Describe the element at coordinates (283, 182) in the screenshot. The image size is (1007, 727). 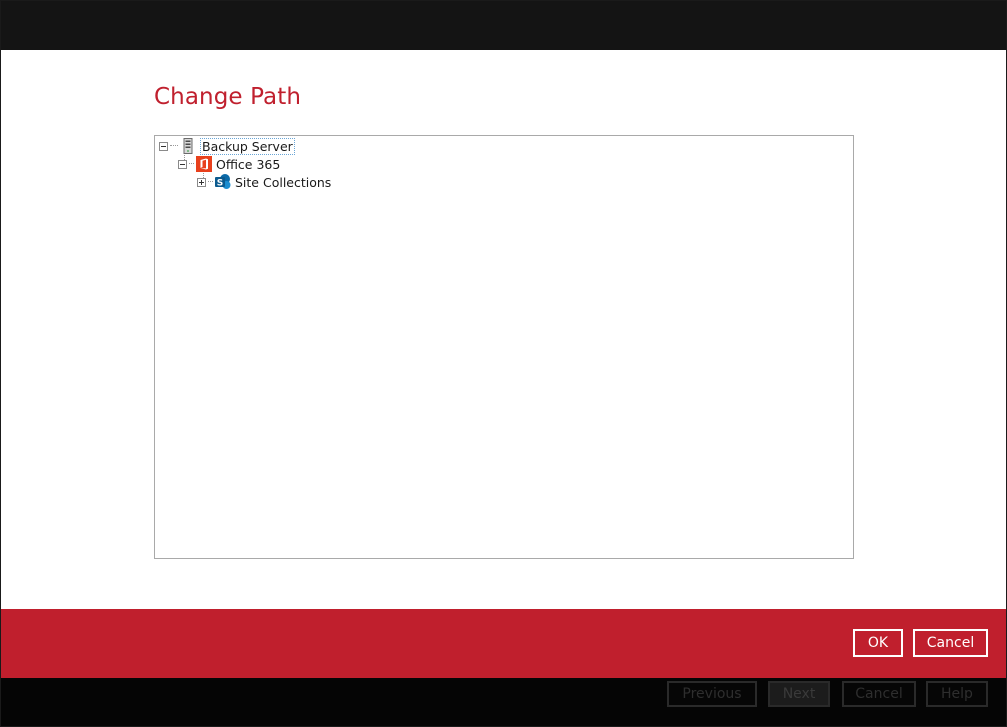
I see `tree-node-label: Site Collections` at that location.